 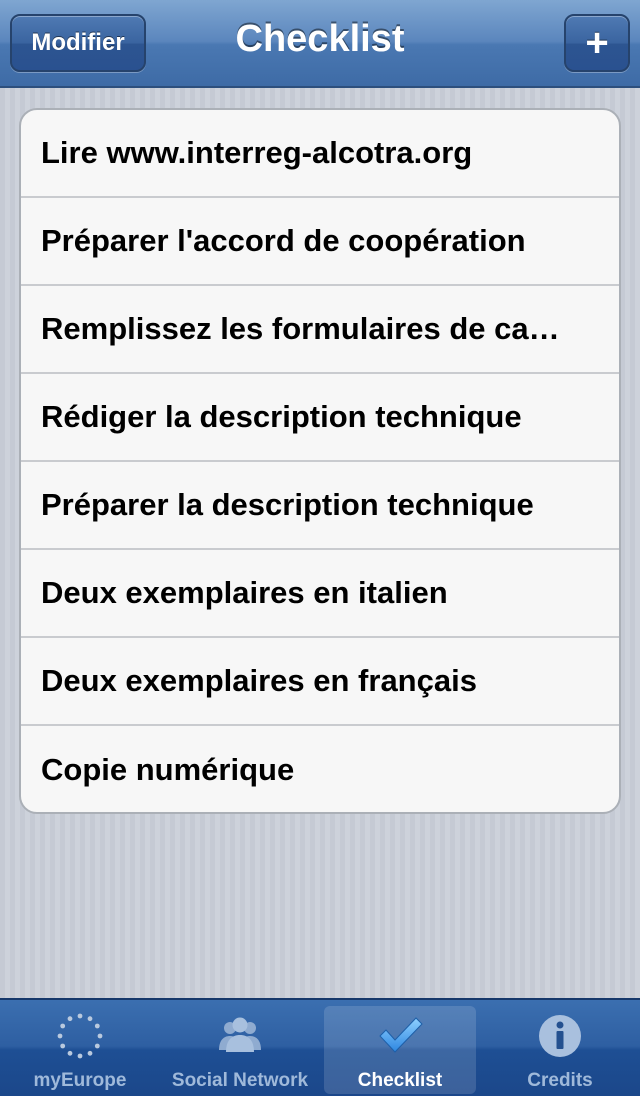 I want to click on plus-icon: +, so click(x=597, y=43).